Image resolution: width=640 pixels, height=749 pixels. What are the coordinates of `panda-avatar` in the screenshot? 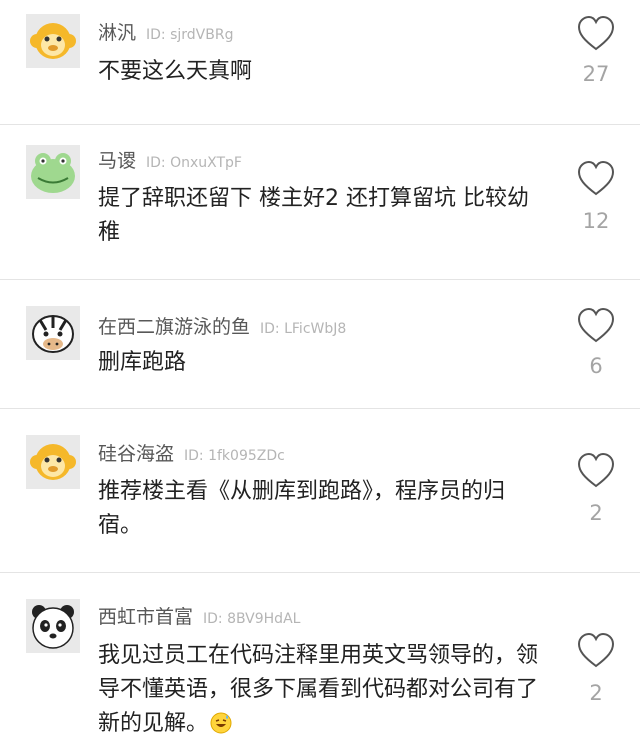 It's located at (53, 626).